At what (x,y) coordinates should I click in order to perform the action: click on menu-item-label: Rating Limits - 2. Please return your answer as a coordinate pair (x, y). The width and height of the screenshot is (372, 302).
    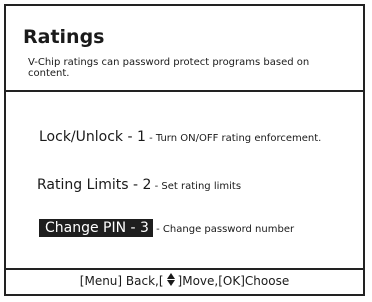
    Looking at the image, I should click on (94, 185).